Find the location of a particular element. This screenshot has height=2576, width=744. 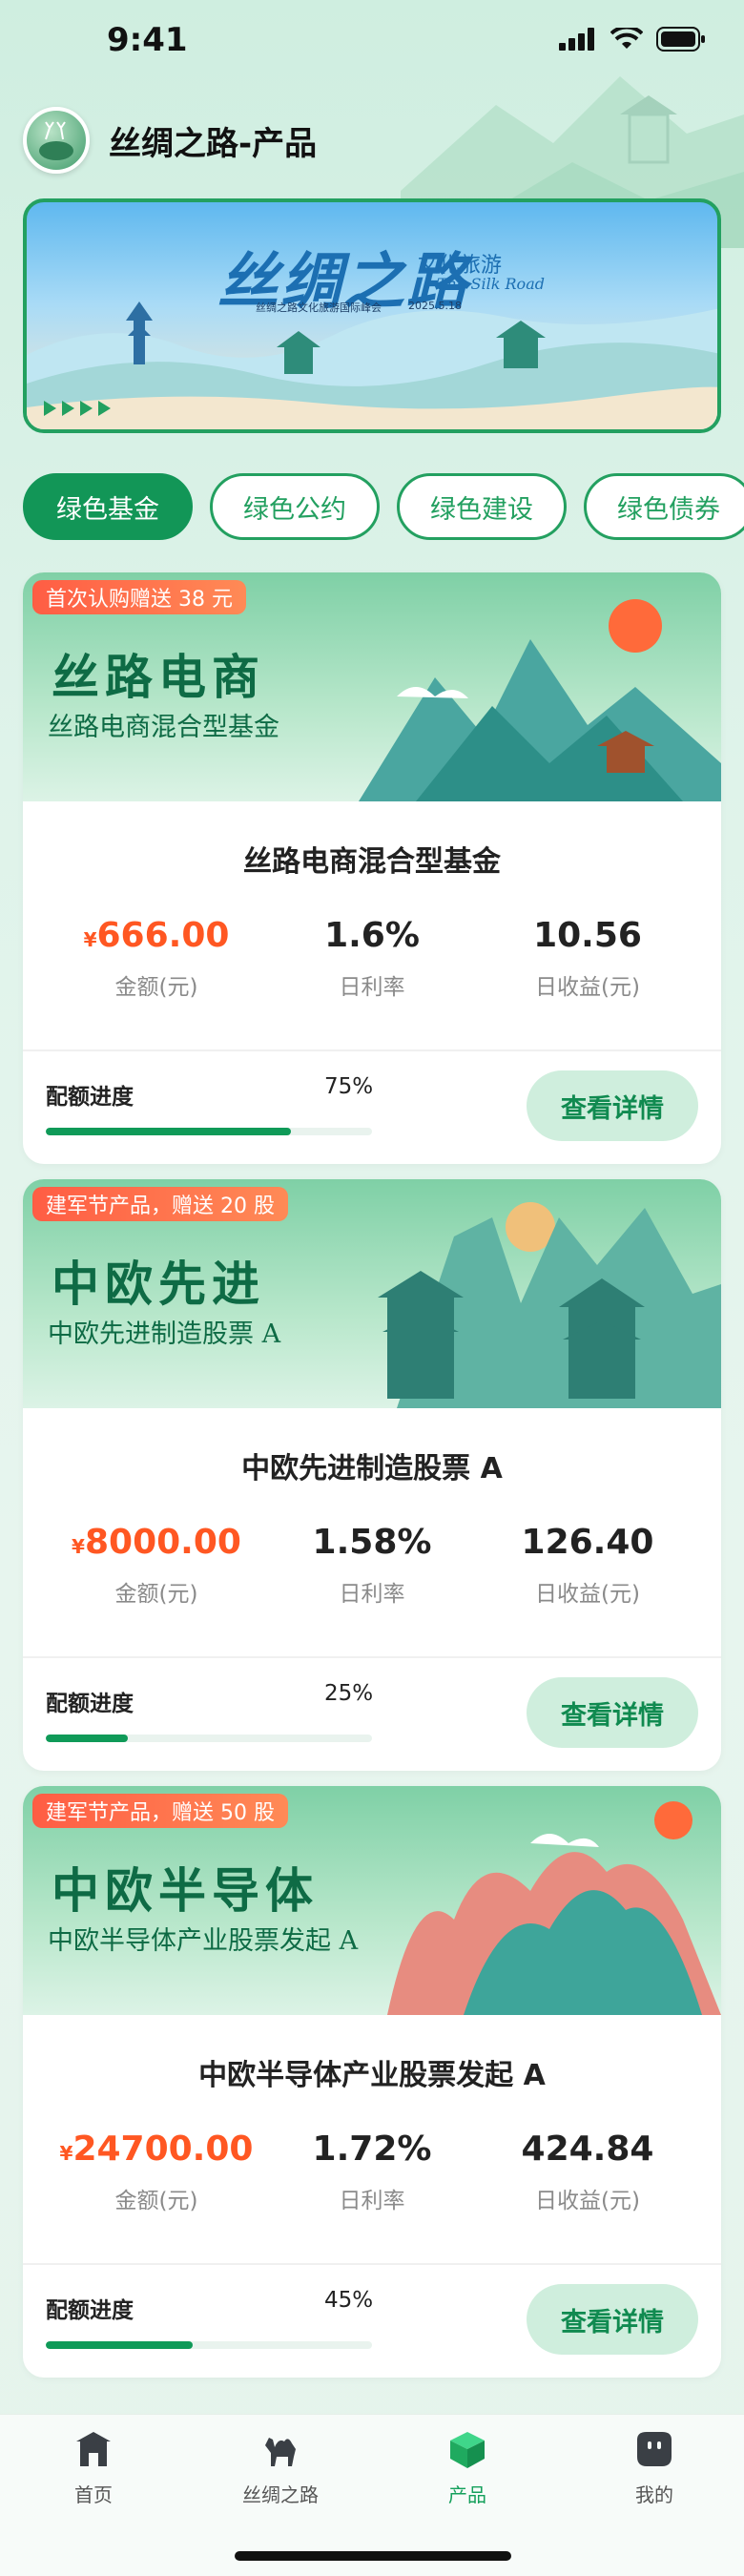

hero-subtitle: 中欧先进制造股票 A is located at coordinates (164, 1334).